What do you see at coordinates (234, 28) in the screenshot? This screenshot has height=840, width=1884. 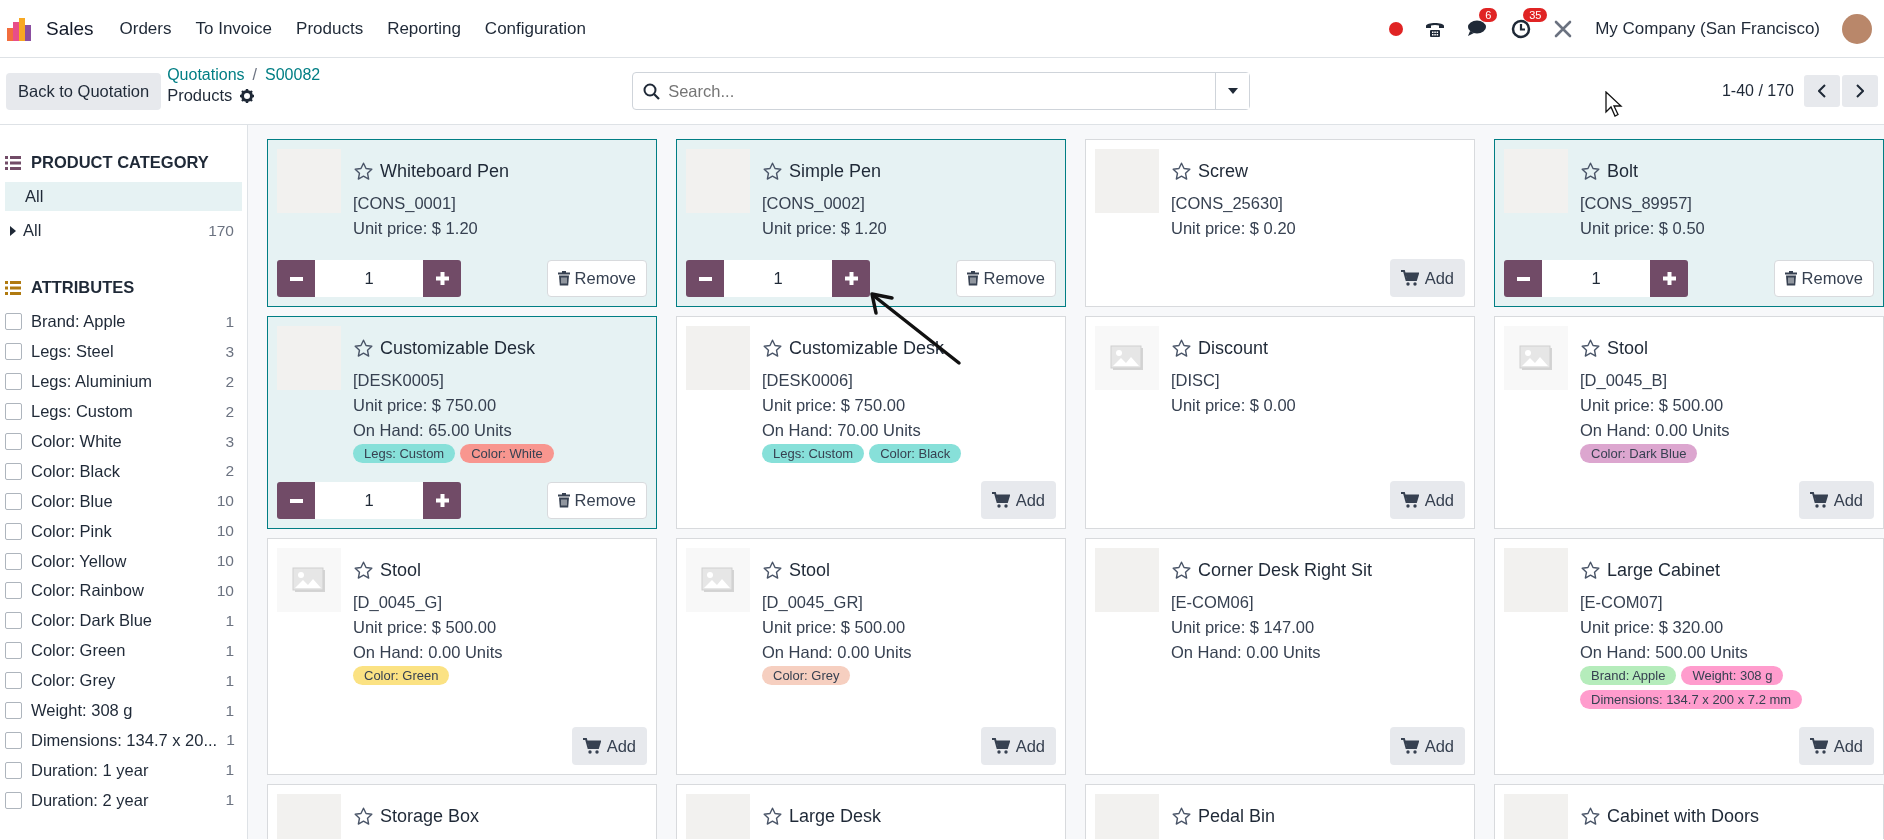 I see `menu-item: To Invoice` at bounding box center [234, 28].